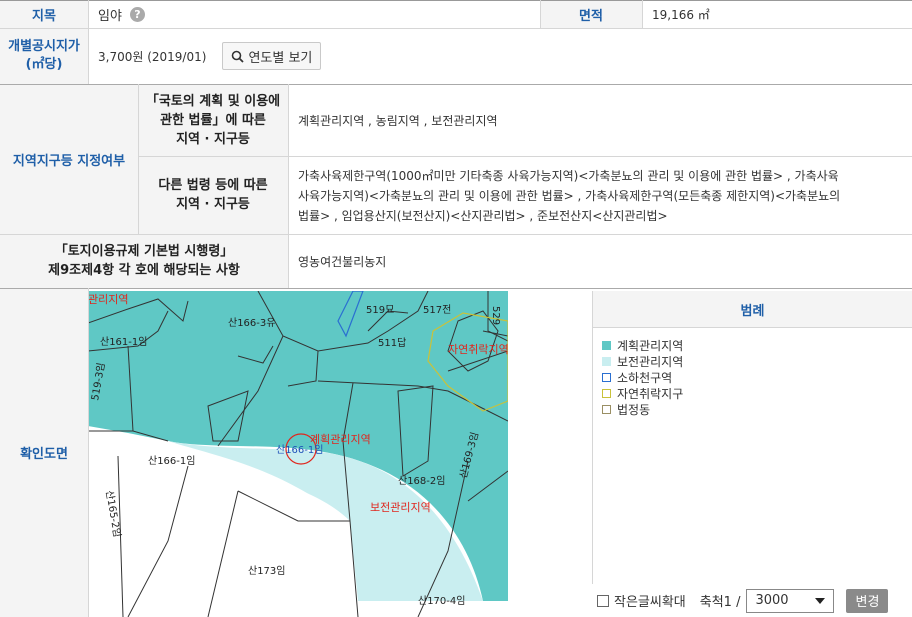  I want to click on chevron-down-icon, so click(820, 600).